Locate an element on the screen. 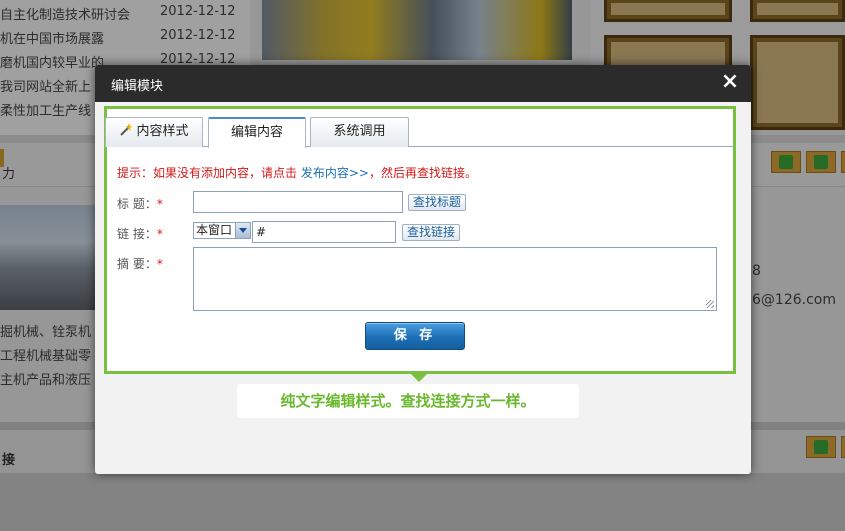 This screenshot has height=531, width=845. tooltip-callout: 纯文字编辑样式。查找连接方式一样。 is located at coordinates (408, 401).